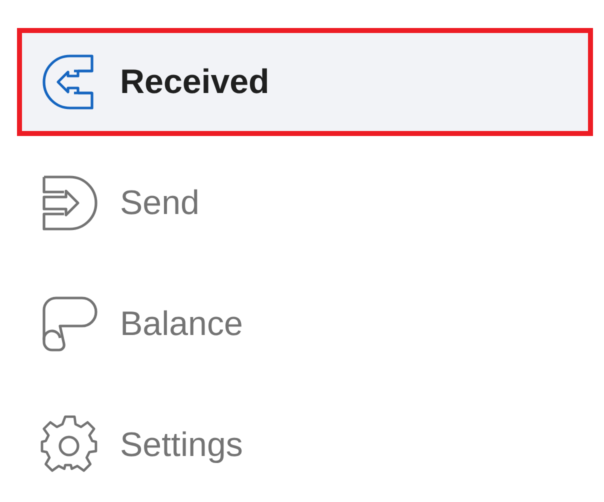  What do you see at coordinates (70, 324) in the screenshot?
I see `scroll-icon` at bounding box center [70, 324].